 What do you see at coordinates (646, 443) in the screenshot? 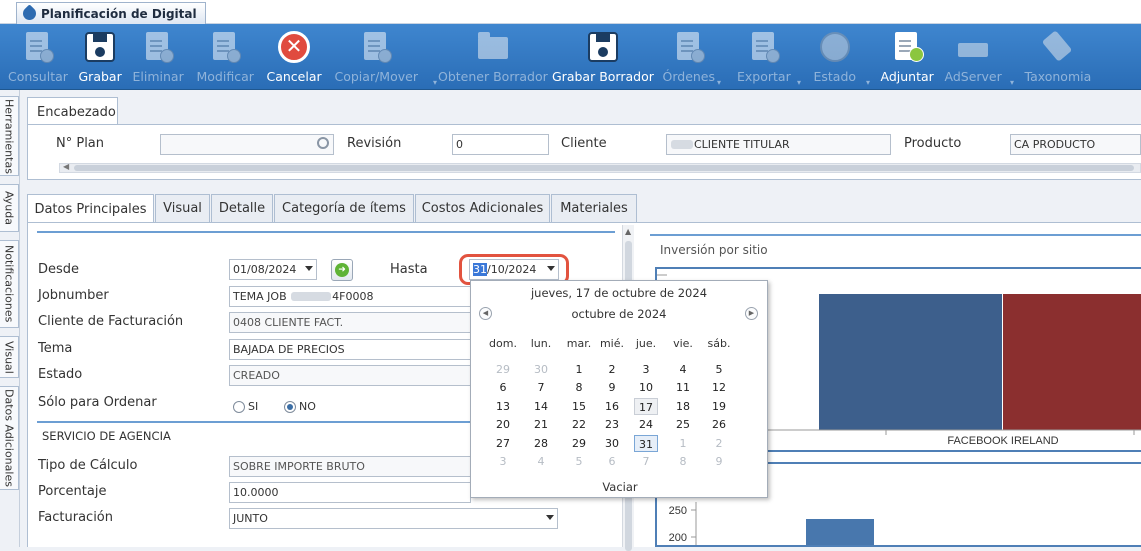
I see `calendar-day-selected: 31` at bounding box center [646, 443].